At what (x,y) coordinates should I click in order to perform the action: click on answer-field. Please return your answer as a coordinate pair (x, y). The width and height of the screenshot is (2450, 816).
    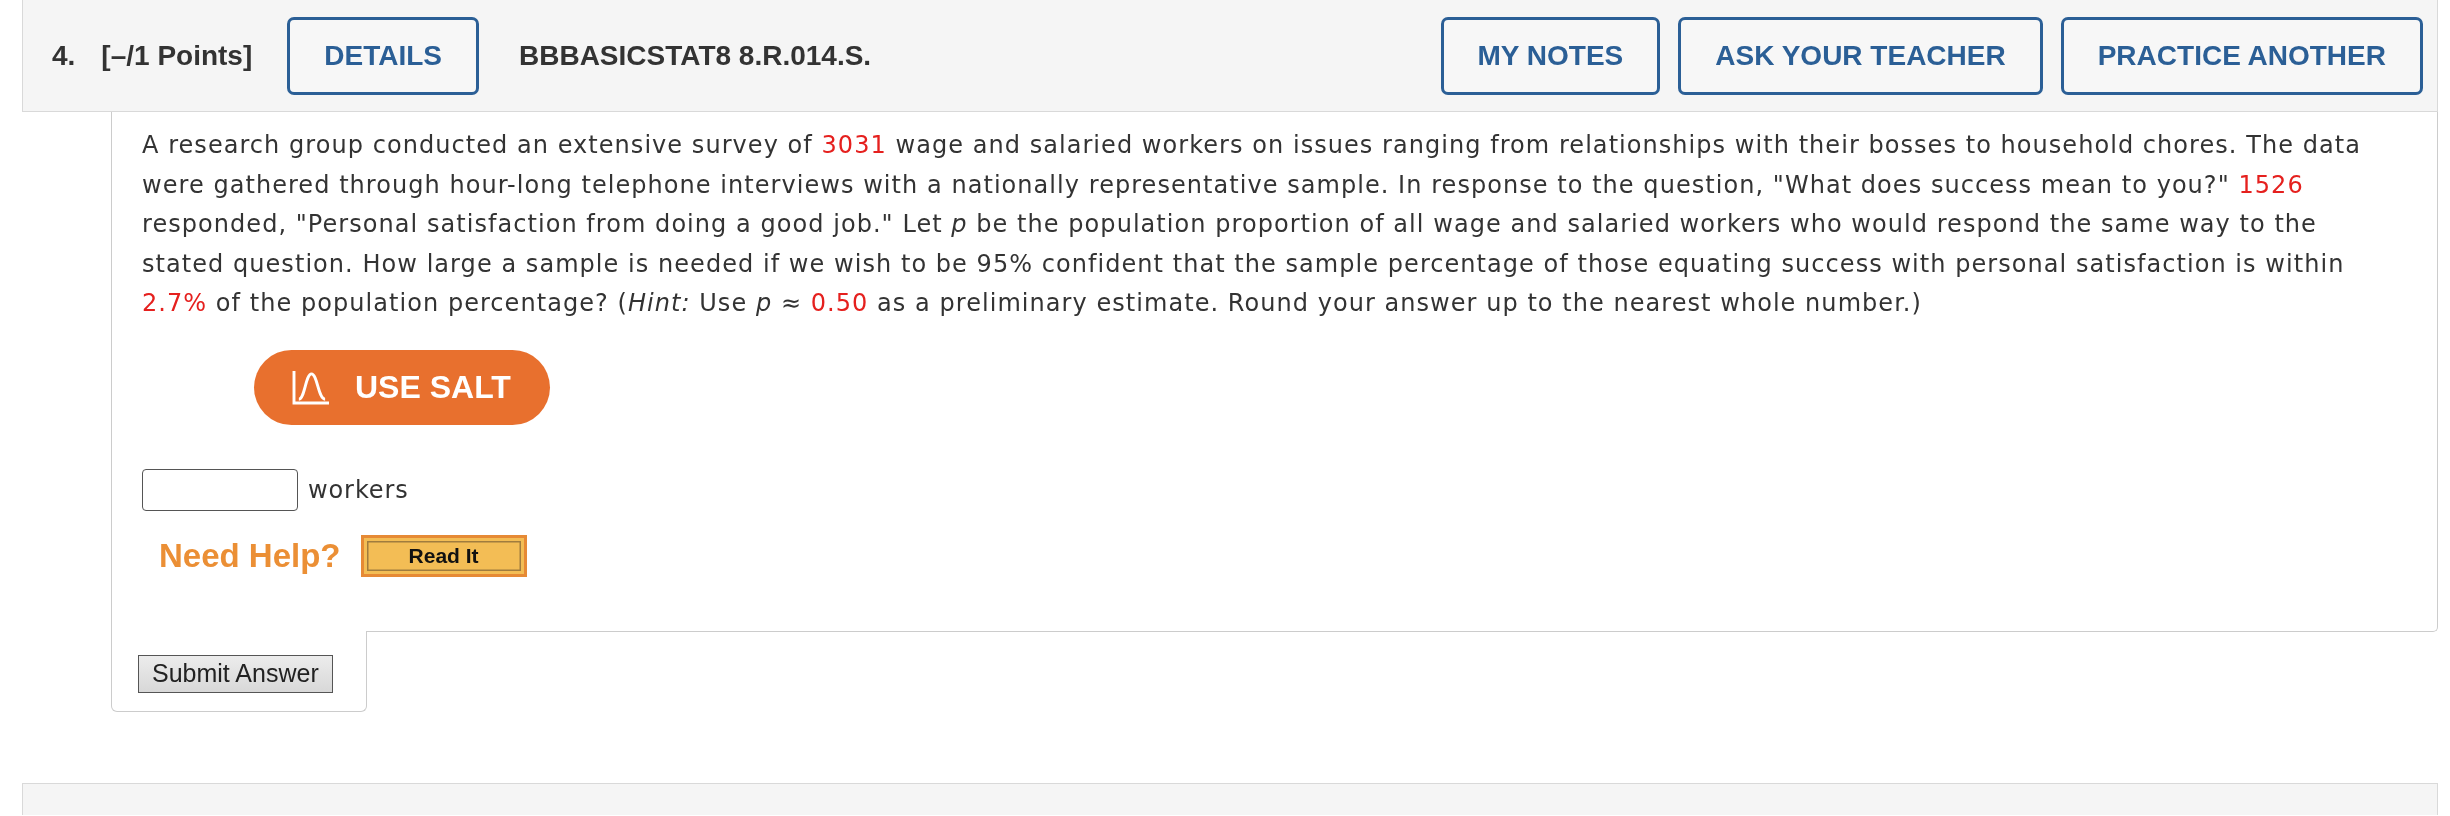
    Looking at the image, I should click on (220, 489).